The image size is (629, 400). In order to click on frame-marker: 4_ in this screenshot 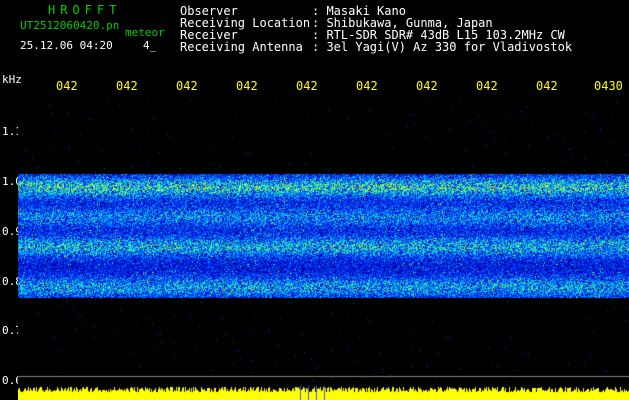, I will do `click(150, 45)`.